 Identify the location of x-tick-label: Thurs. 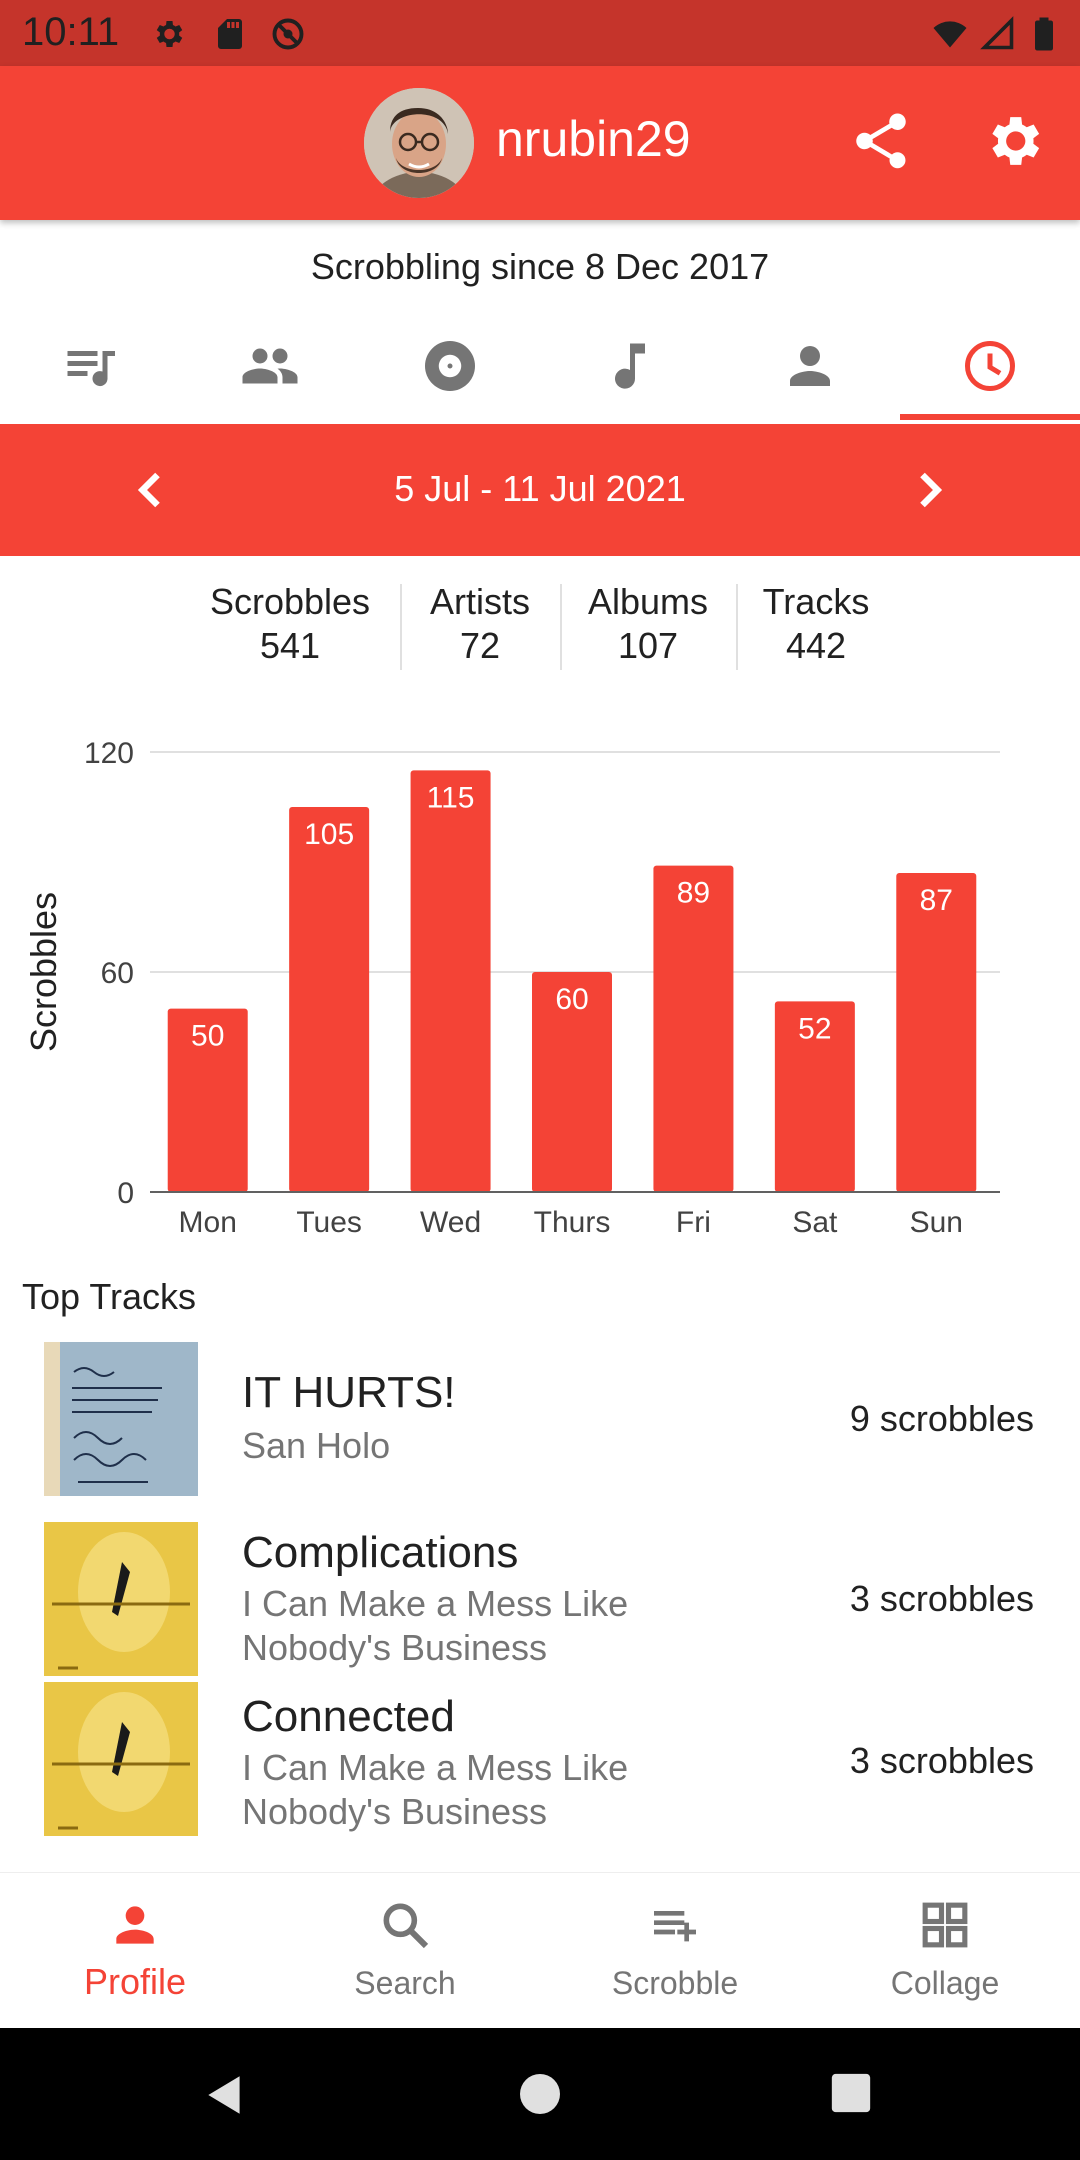
(572, 1222).